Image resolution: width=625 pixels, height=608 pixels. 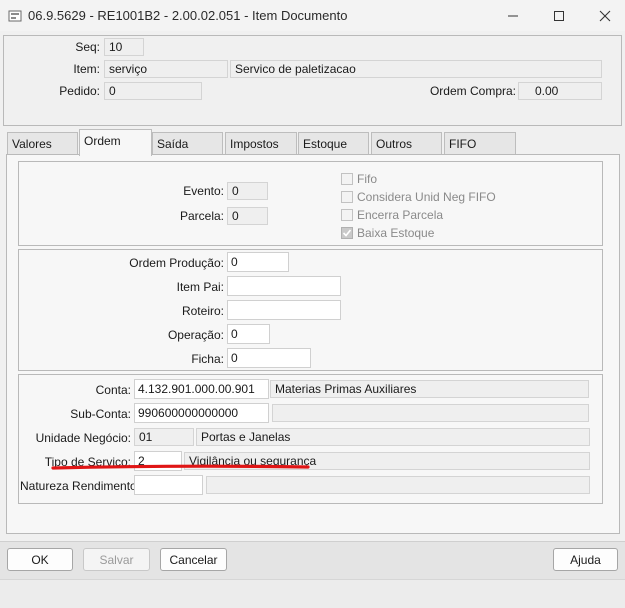 I want to click on ficha-label: Ficha:, so click(x=207, y=359).